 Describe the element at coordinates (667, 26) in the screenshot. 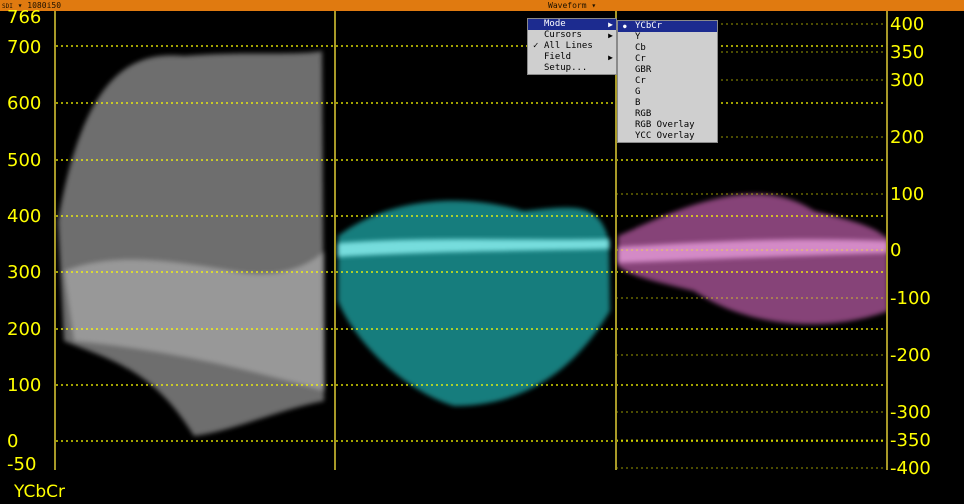

I see `menu-item-ycbcr: ● YCbCr` at that location.